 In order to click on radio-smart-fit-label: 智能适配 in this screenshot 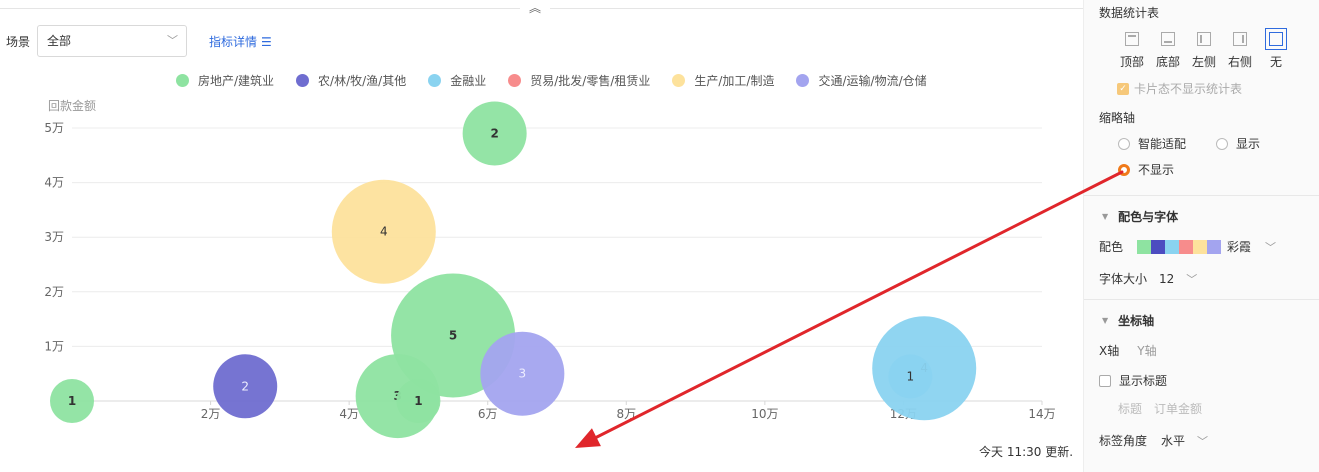, I will do `click(1162, 144)`.